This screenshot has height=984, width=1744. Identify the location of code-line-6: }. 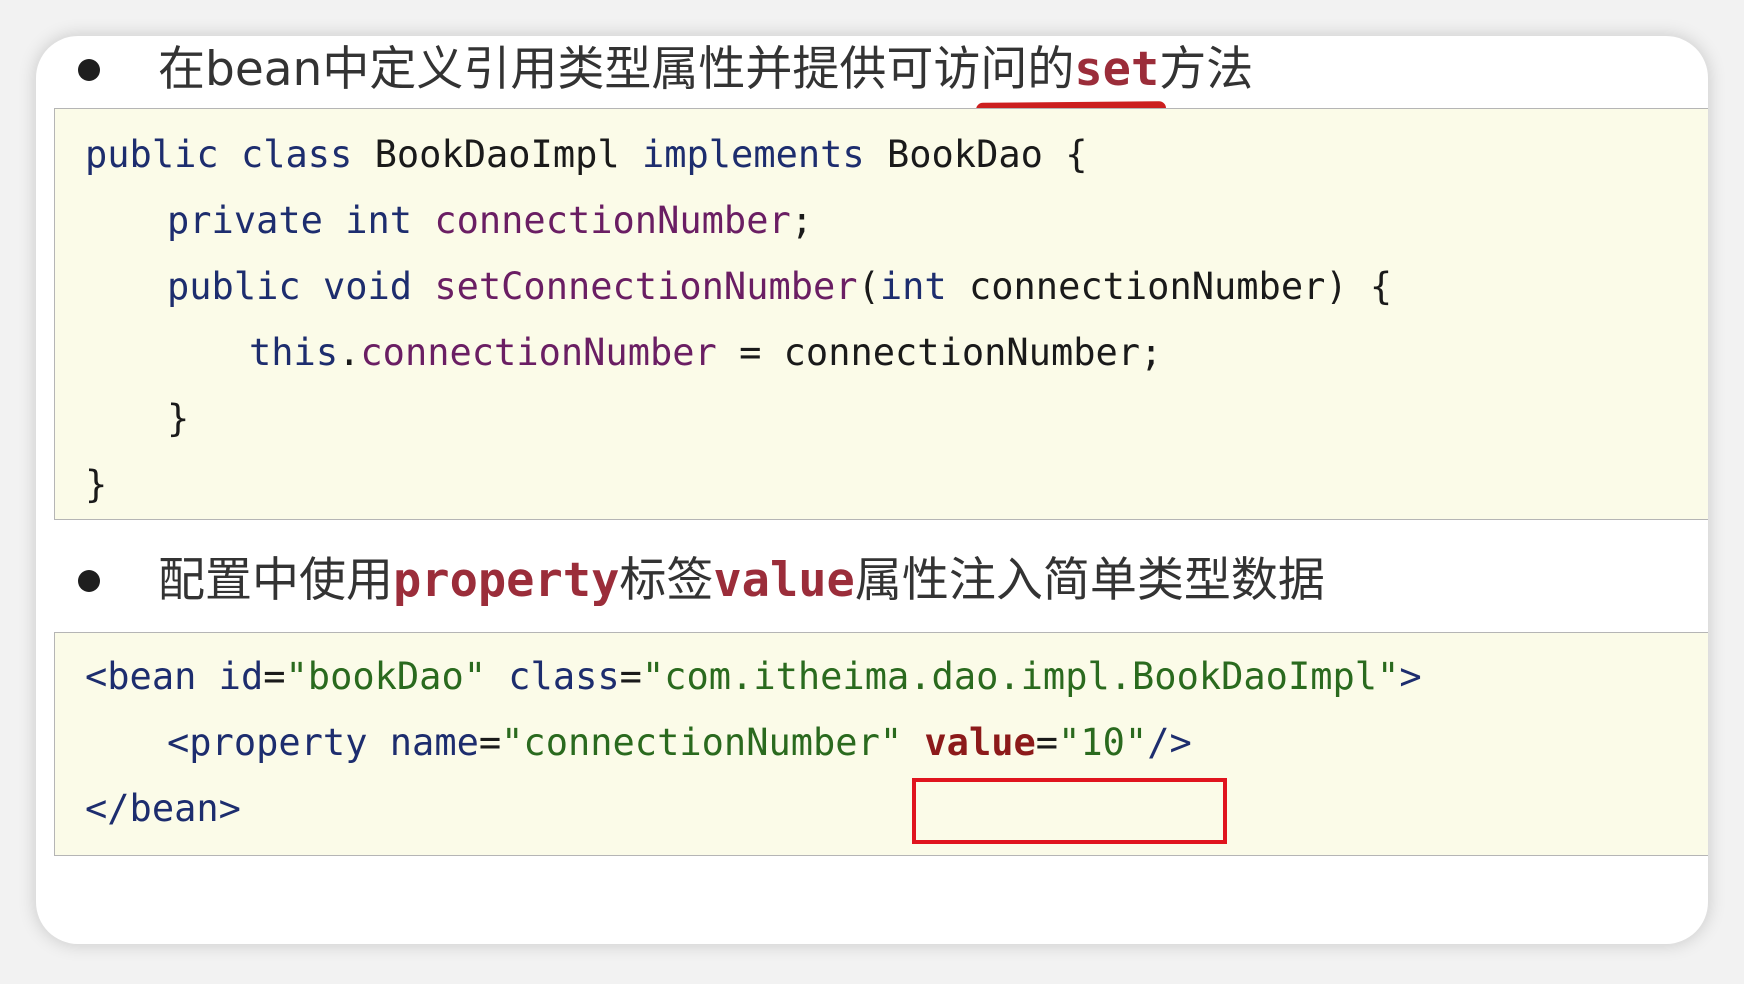
(96, 484).